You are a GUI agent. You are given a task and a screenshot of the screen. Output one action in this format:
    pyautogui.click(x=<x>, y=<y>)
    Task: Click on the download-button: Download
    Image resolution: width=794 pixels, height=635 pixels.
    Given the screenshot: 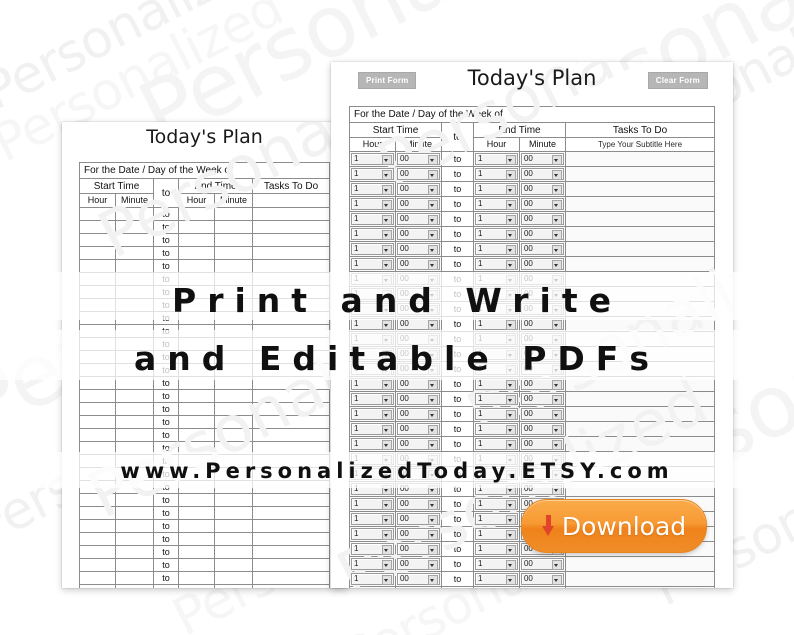 What is the action you would take?
    pyautogui.click(x=614, y=526)
    